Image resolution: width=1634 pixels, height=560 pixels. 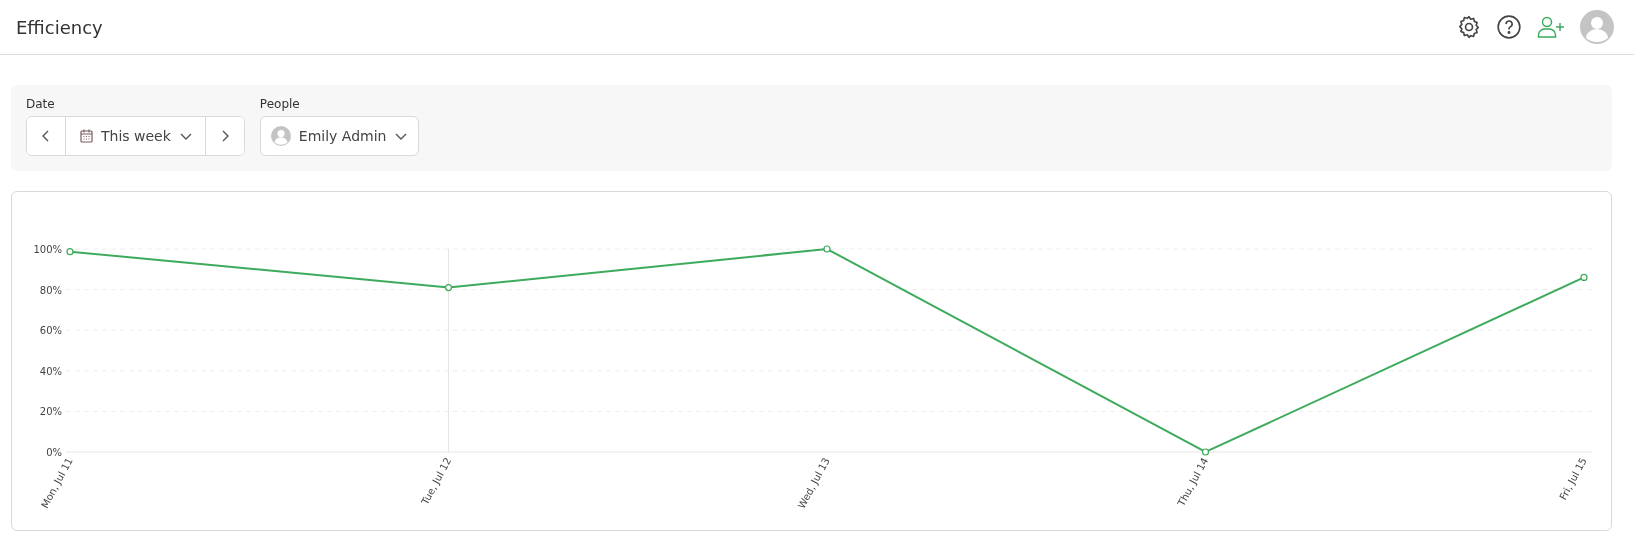 What do you see at coordinates (50, 331) in the screenshot?
I see `y-tick-label: 60%` at bounding box center [50, 331].